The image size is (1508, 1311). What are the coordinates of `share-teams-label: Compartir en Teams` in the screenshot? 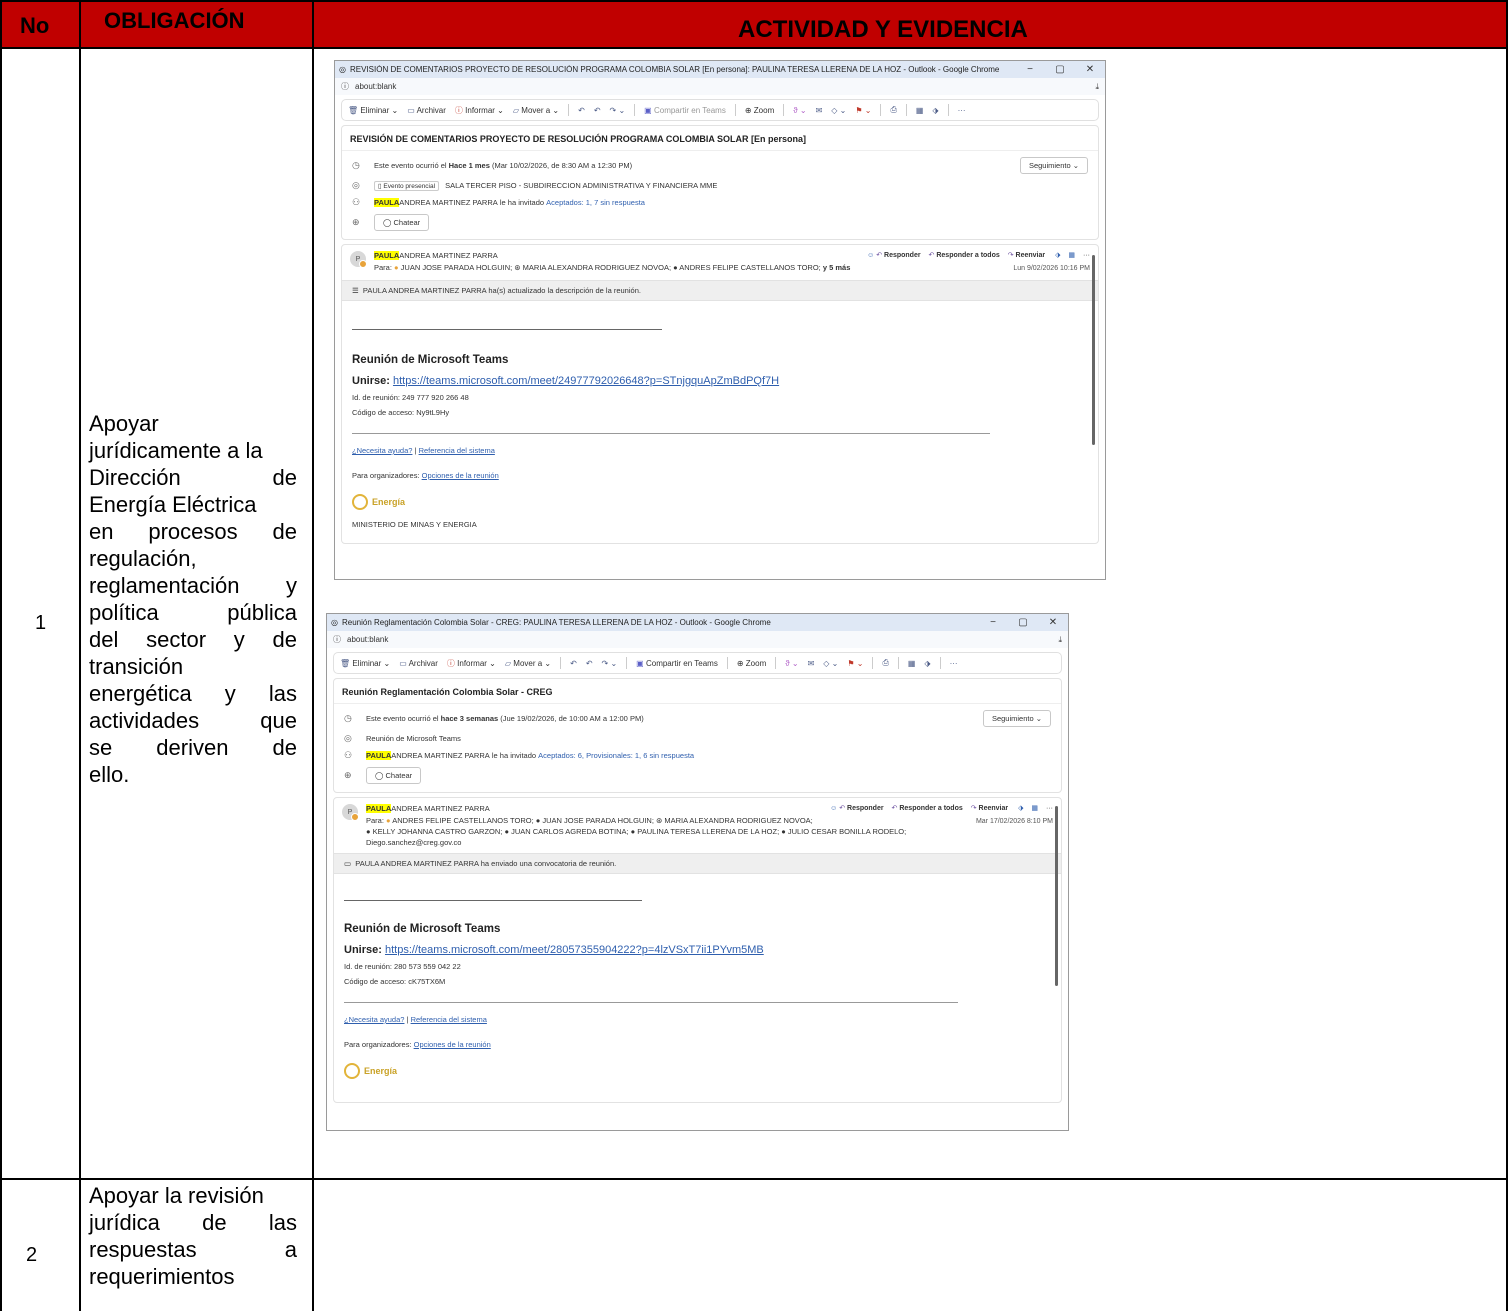 It's located at (689, 110).